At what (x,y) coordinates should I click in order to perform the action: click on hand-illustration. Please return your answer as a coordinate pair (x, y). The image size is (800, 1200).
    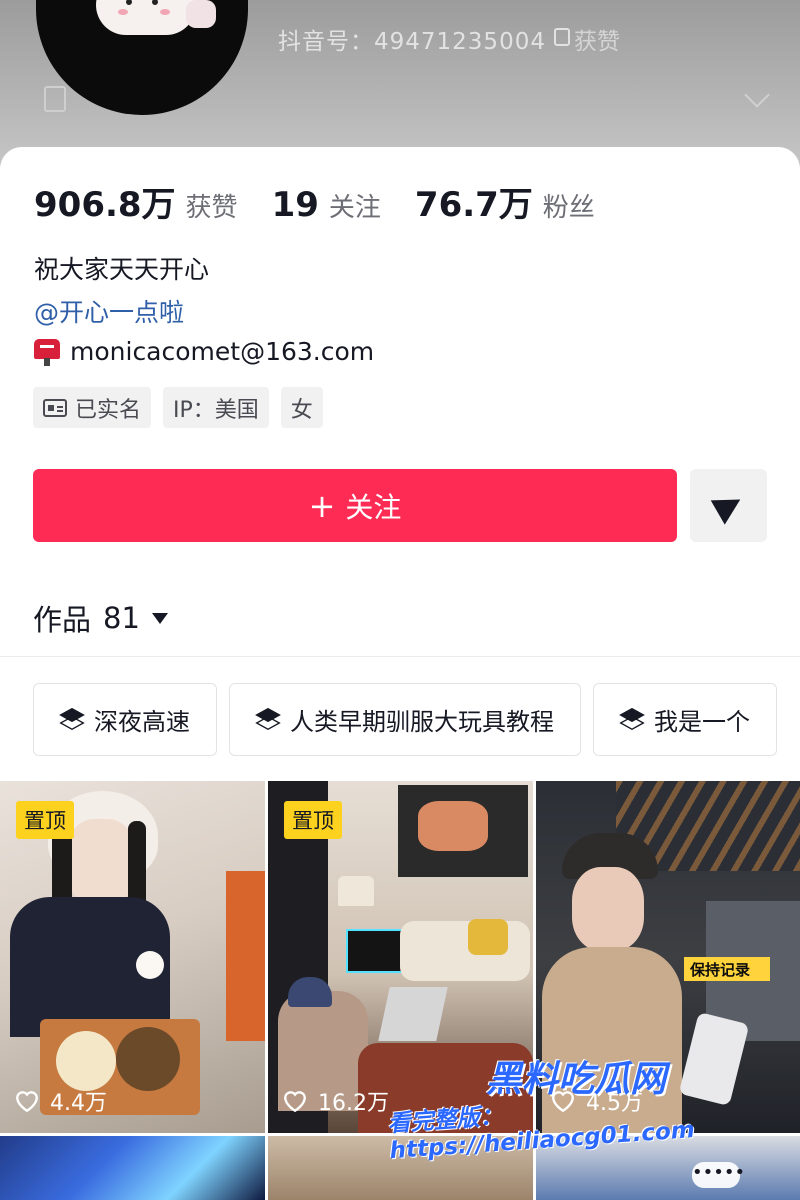
    Looking at the image, I should click on (201, 14).